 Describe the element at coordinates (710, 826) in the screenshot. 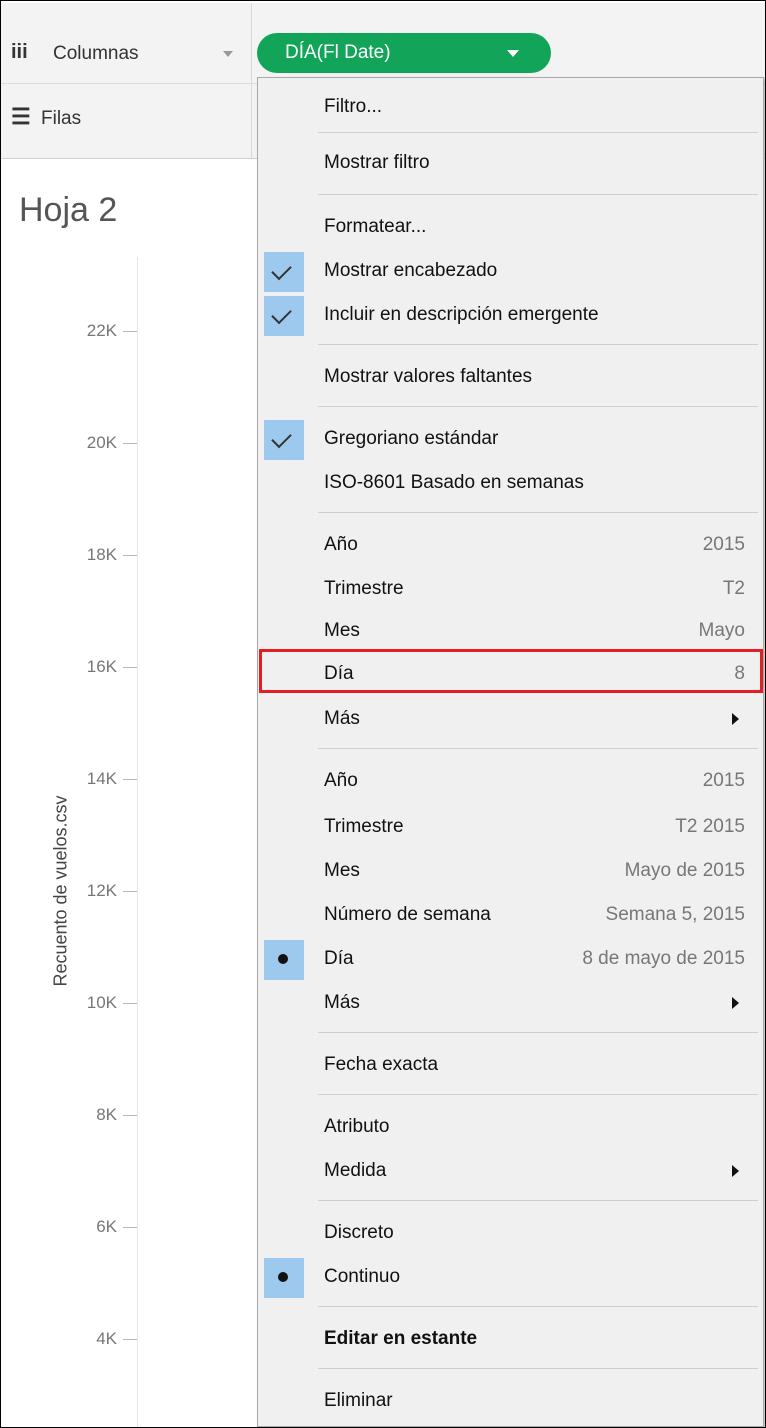

I see `menu-item-value: T2 2015` at that location.